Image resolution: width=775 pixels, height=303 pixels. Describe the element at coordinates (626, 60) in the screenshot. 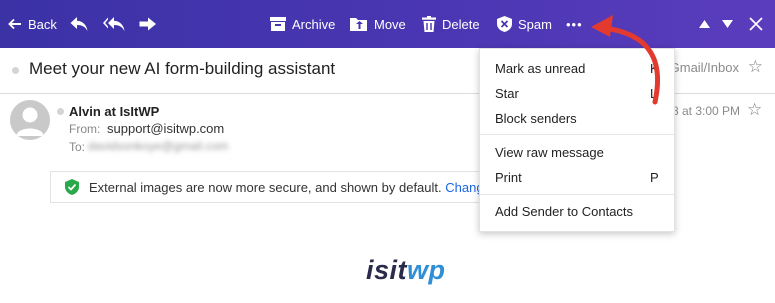

I see `annotation-arrow-icon` at that location.